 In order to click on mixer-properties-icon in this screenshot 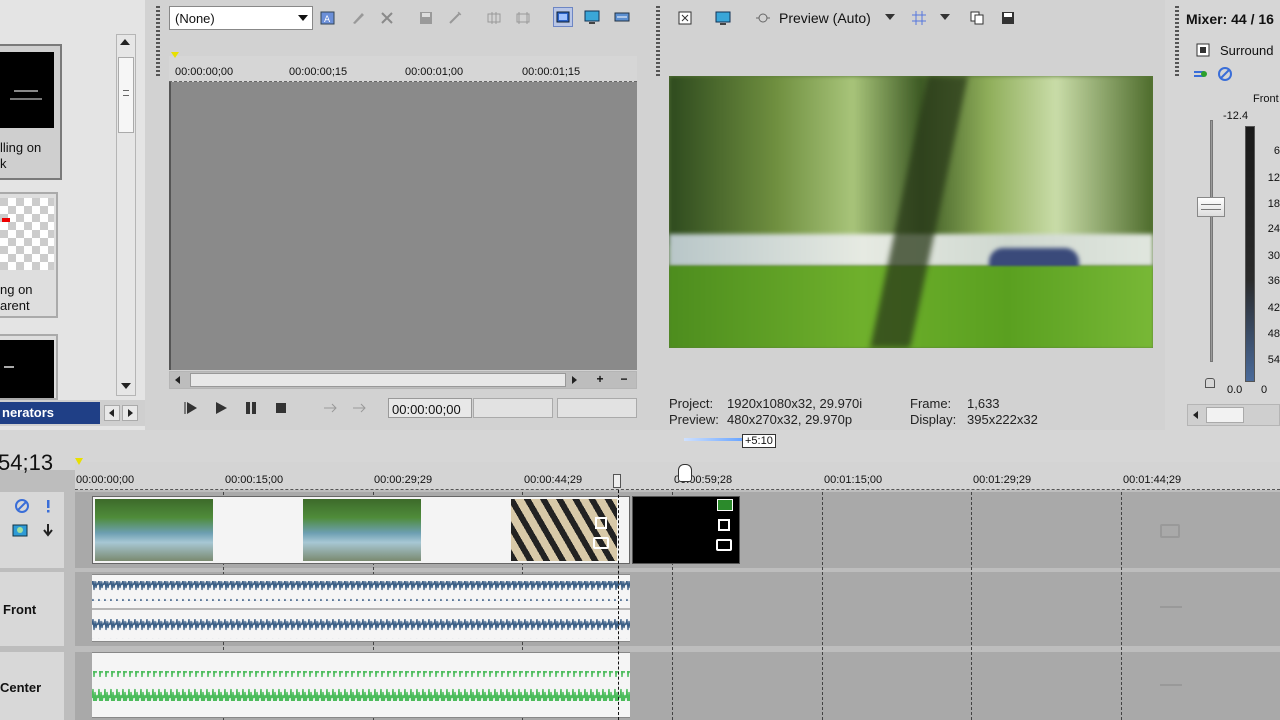, I will do `click(1203, 50)`.